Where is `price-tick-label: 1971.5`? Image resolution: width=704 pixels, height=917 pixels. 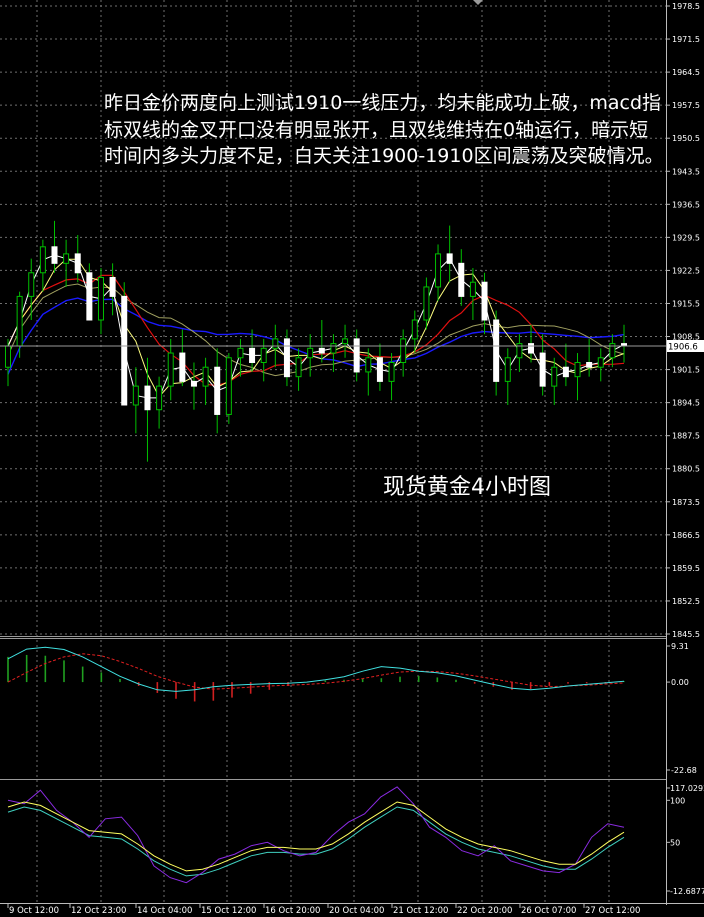
price-tick-label: 1971.5 is located at coordinates (686, 39).